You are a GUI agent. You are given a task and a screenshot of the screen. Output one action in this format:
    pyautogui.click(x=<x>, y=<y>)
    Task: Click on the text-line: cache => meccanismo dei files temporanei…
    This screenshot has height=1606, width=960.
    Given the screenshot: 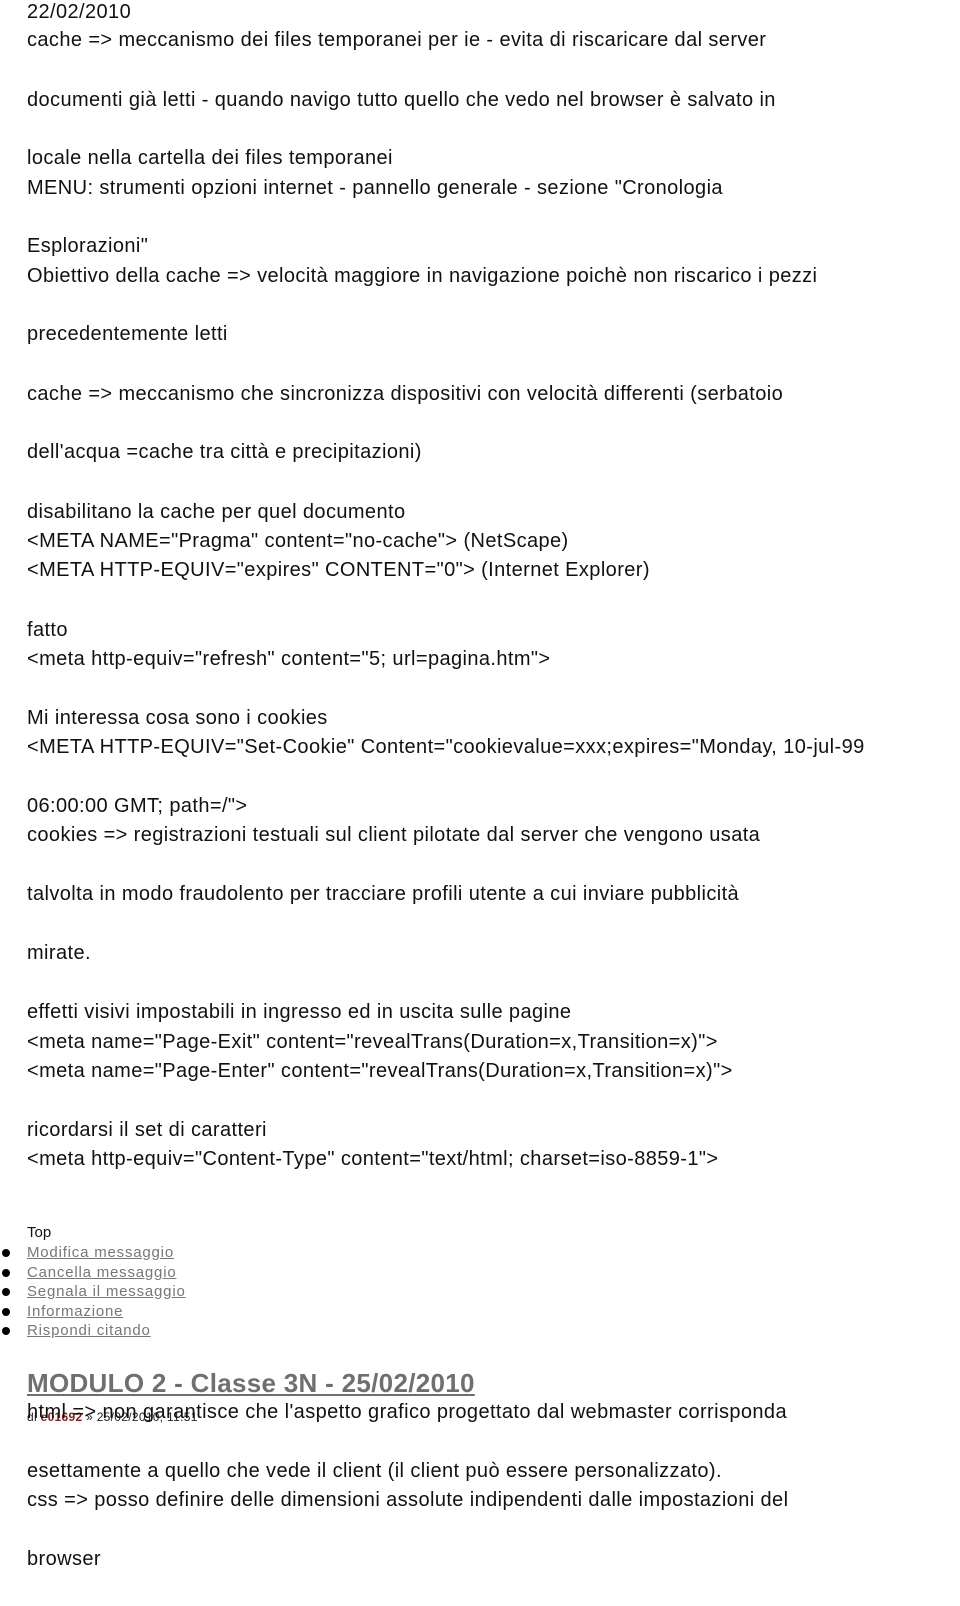 What is the action you would take?
    pyautogui.click(x=397, y=40)
    